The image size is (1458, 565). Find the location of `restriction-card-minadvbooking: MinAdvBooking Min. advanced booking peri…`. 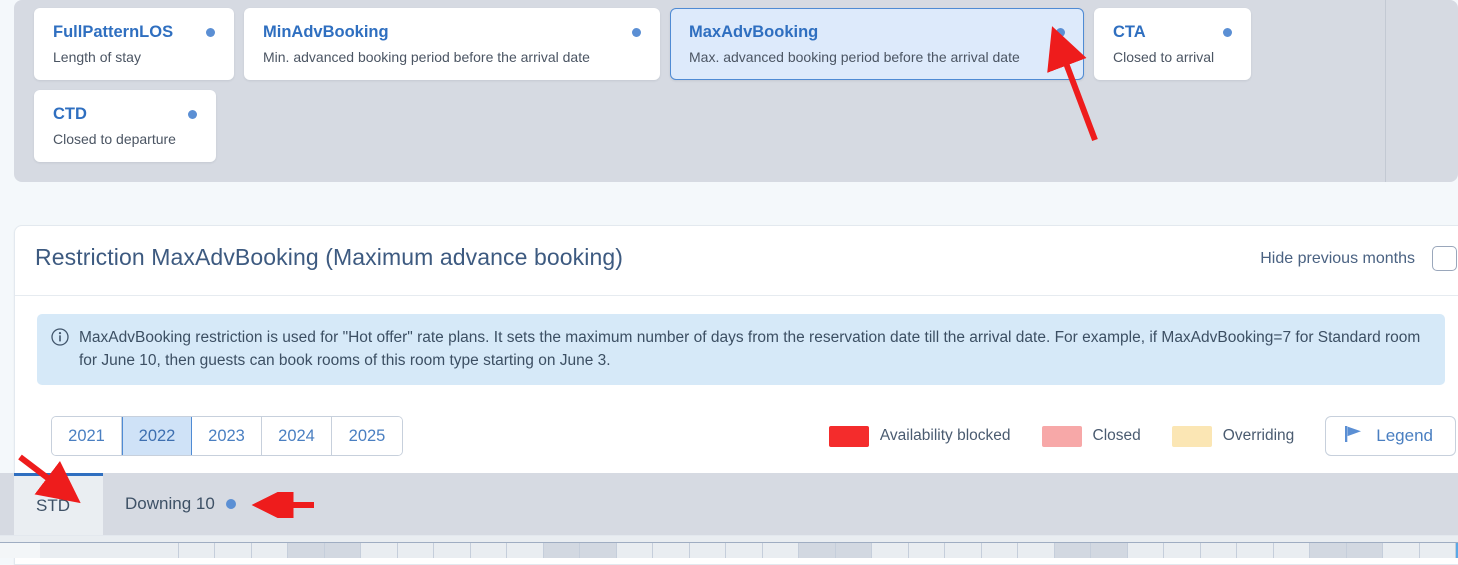

restriction-card-minadvbooking: MinAdvBooking Min. advanced booking peri… is located at coordinates (452, 44).